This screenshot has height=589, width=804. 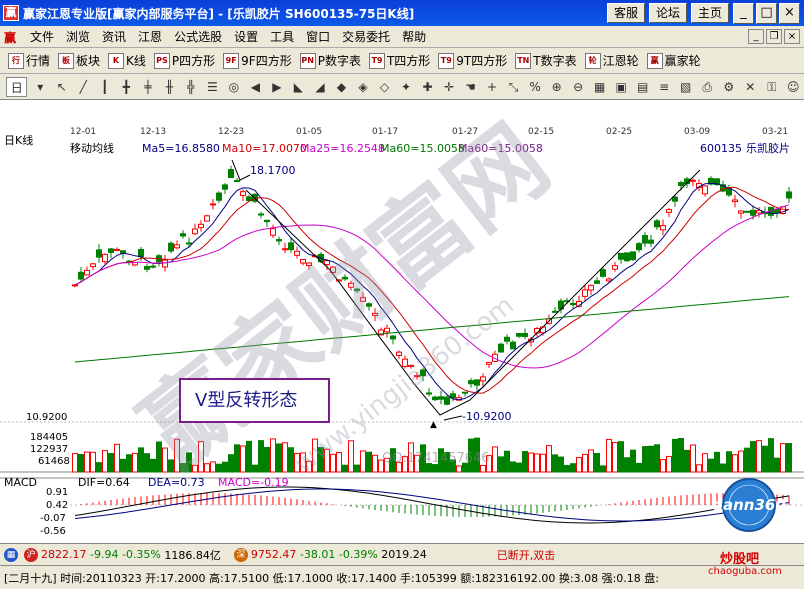 What do you see at coordinates (299, 87) in the screenshot?
I see `flag-left-icon: ◣` at bounding box center [299, 87].